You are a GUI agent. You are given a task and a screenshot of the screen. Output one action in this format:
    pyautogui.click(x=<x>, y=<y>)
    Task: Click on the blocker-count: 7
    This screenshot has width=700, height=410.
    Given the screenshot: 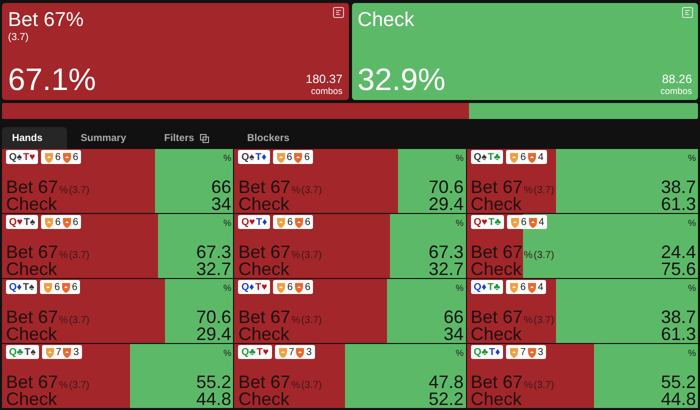 What is the action you would take?
    pyautogui.click(x=291, y=352)
    